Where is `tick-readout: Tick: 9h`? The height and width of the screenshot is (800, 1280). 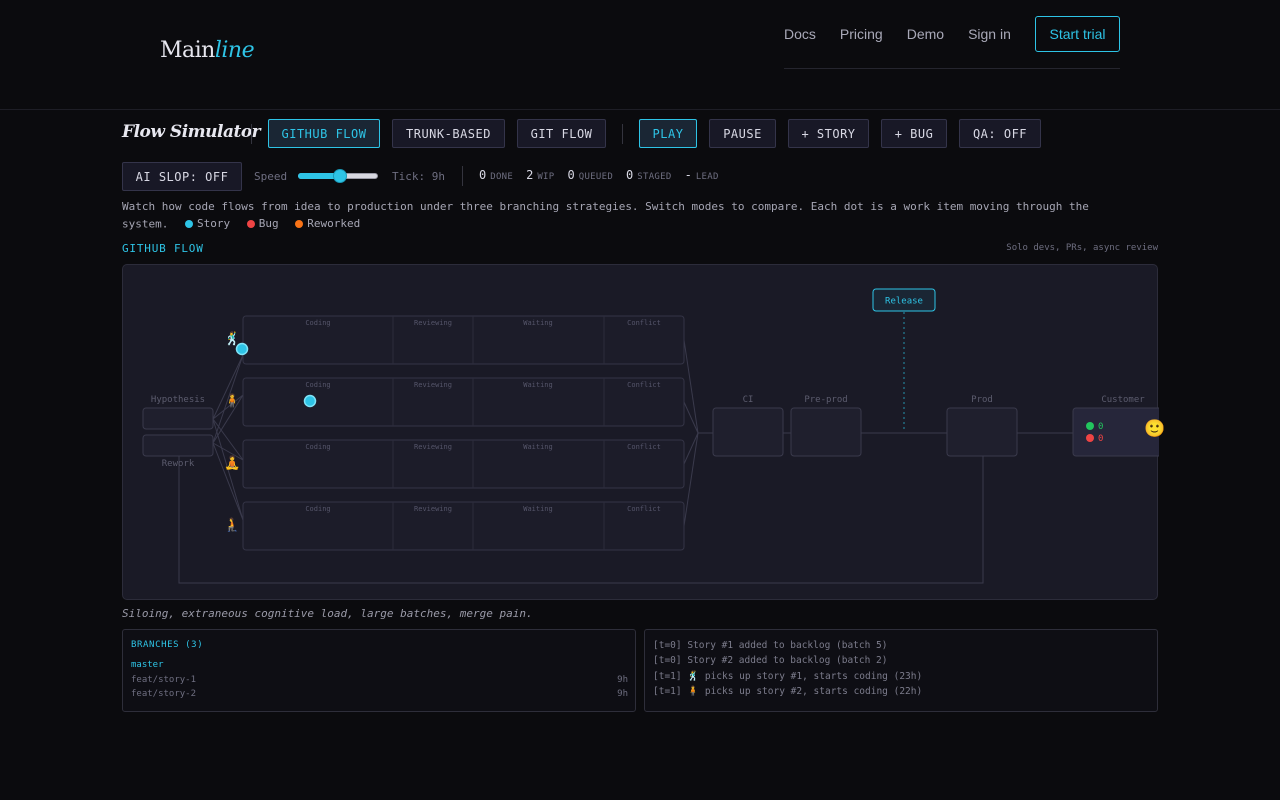
tick-readout: Tick: 9h is located at coordinates (418, 176).